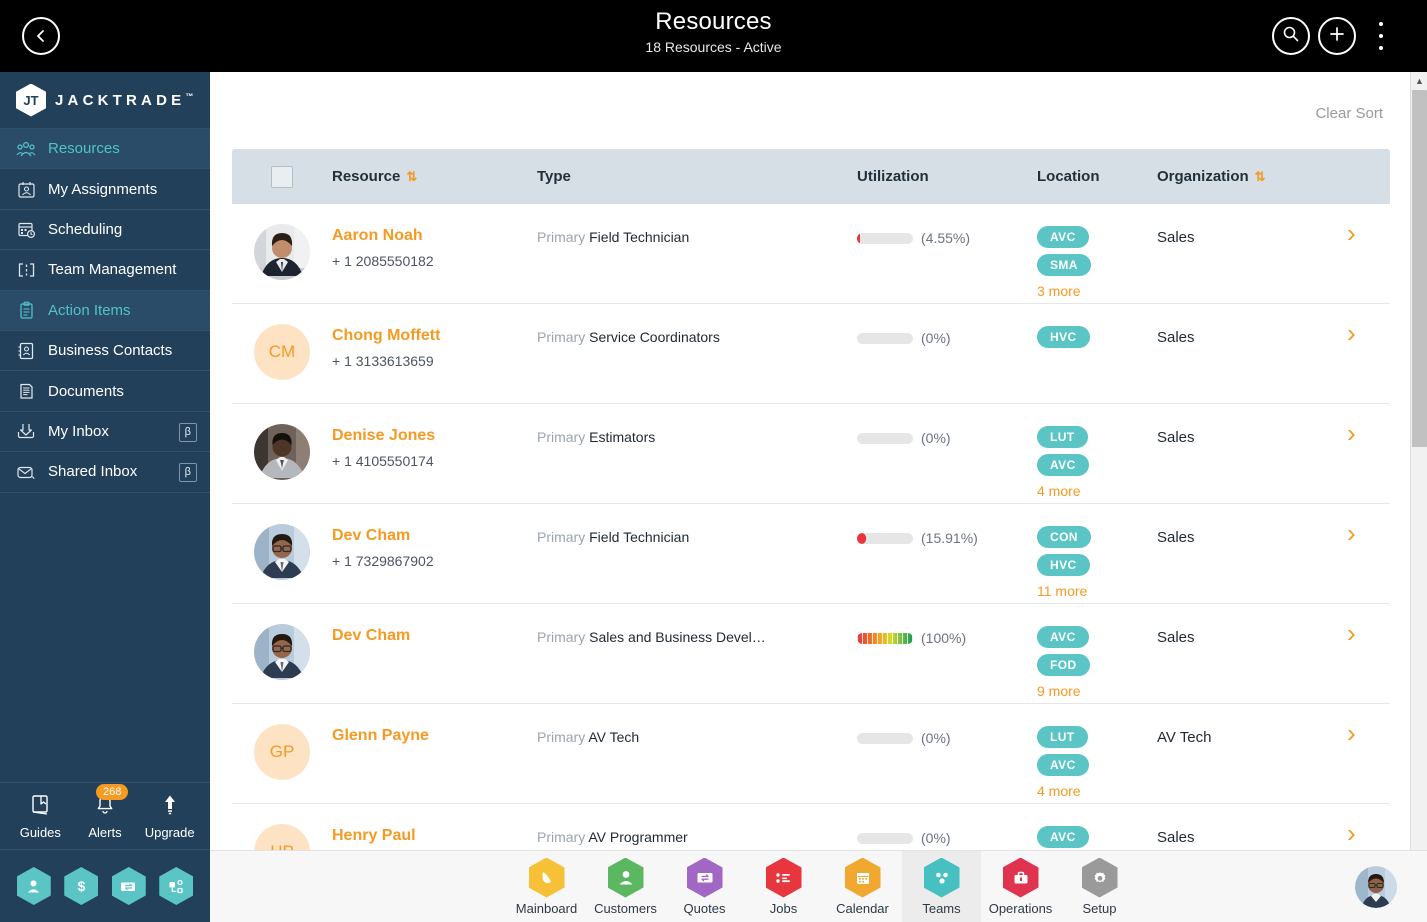  I want to click on more-locations-link: 3 more, so click(1059, 291).